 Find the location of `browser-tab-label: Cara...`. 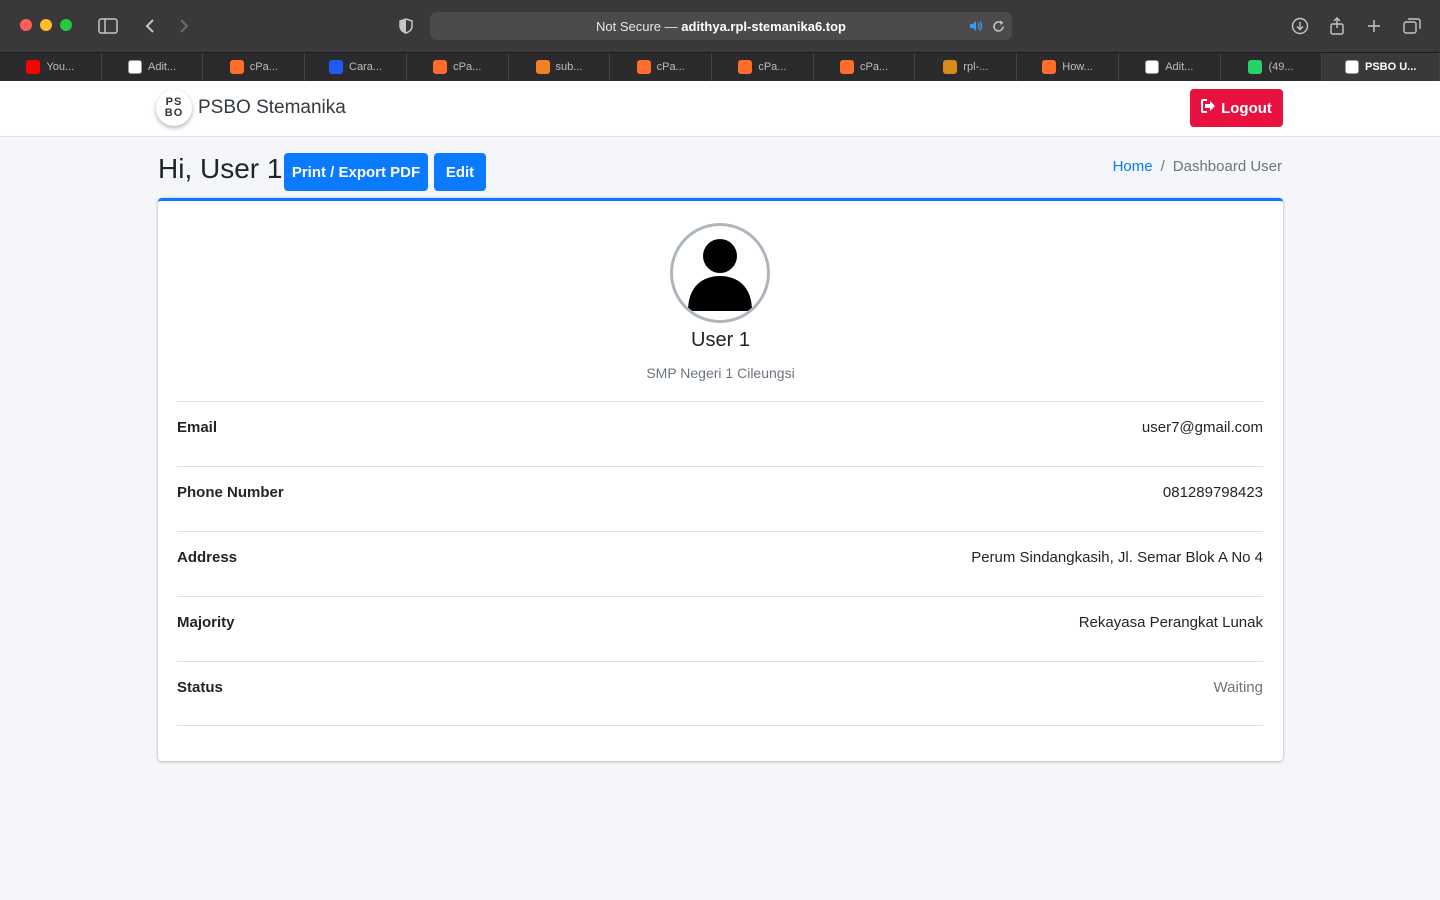

browser-tab-label: Cara... is located at coordinates (366, 67).